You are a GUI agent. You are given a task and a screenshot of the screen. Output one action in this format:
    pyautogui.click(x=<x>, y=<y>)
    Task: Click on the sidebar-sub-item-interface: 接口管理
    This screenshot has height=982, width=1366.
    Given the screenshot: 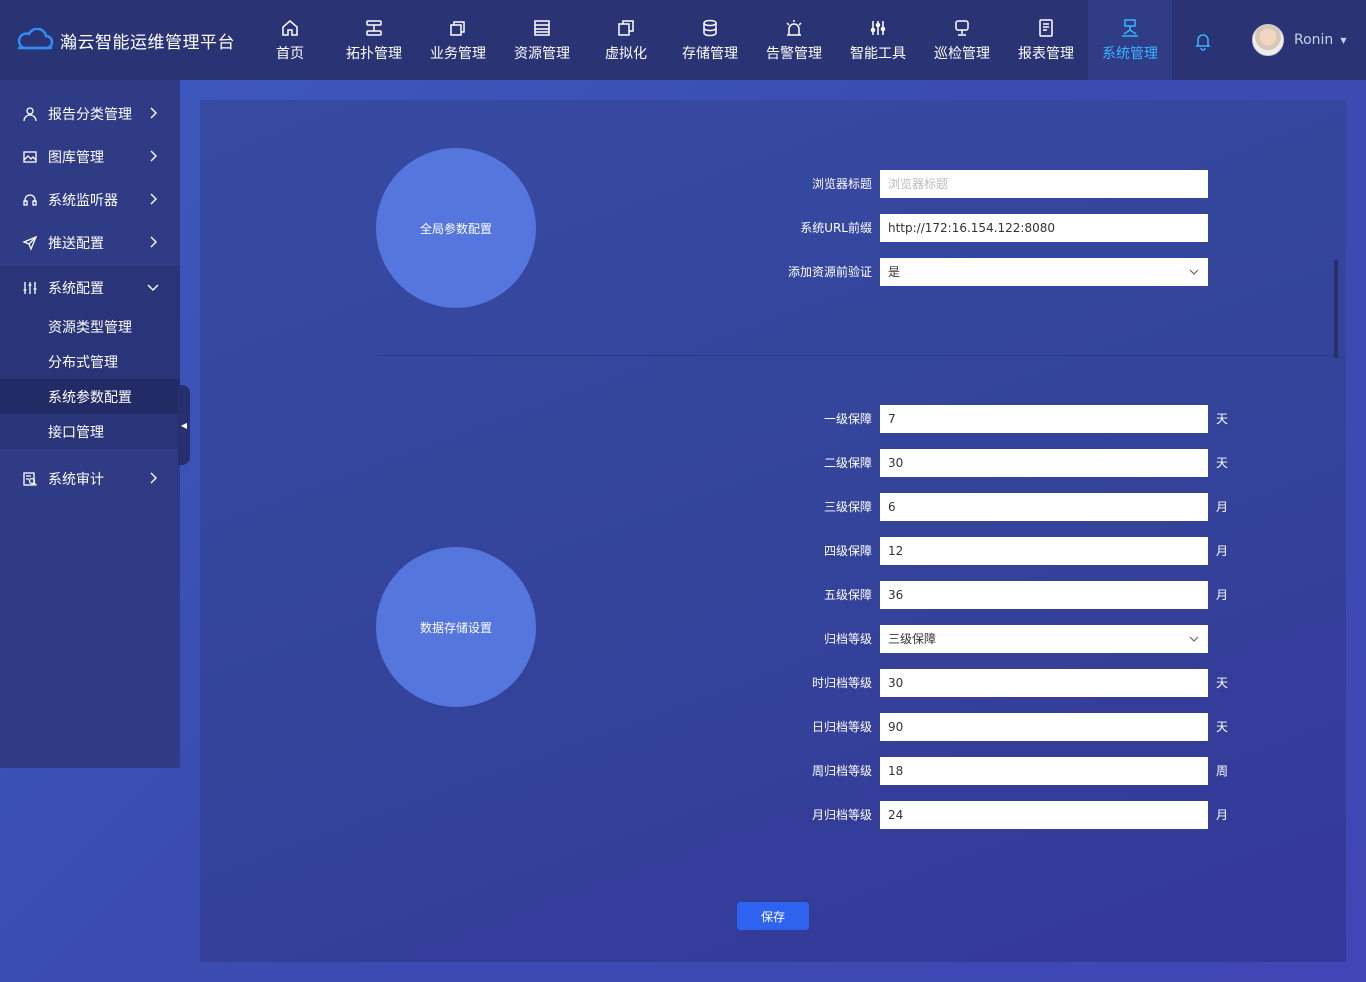 What is the action you would take?
    pyautogui.click(x=90, y=431)
    